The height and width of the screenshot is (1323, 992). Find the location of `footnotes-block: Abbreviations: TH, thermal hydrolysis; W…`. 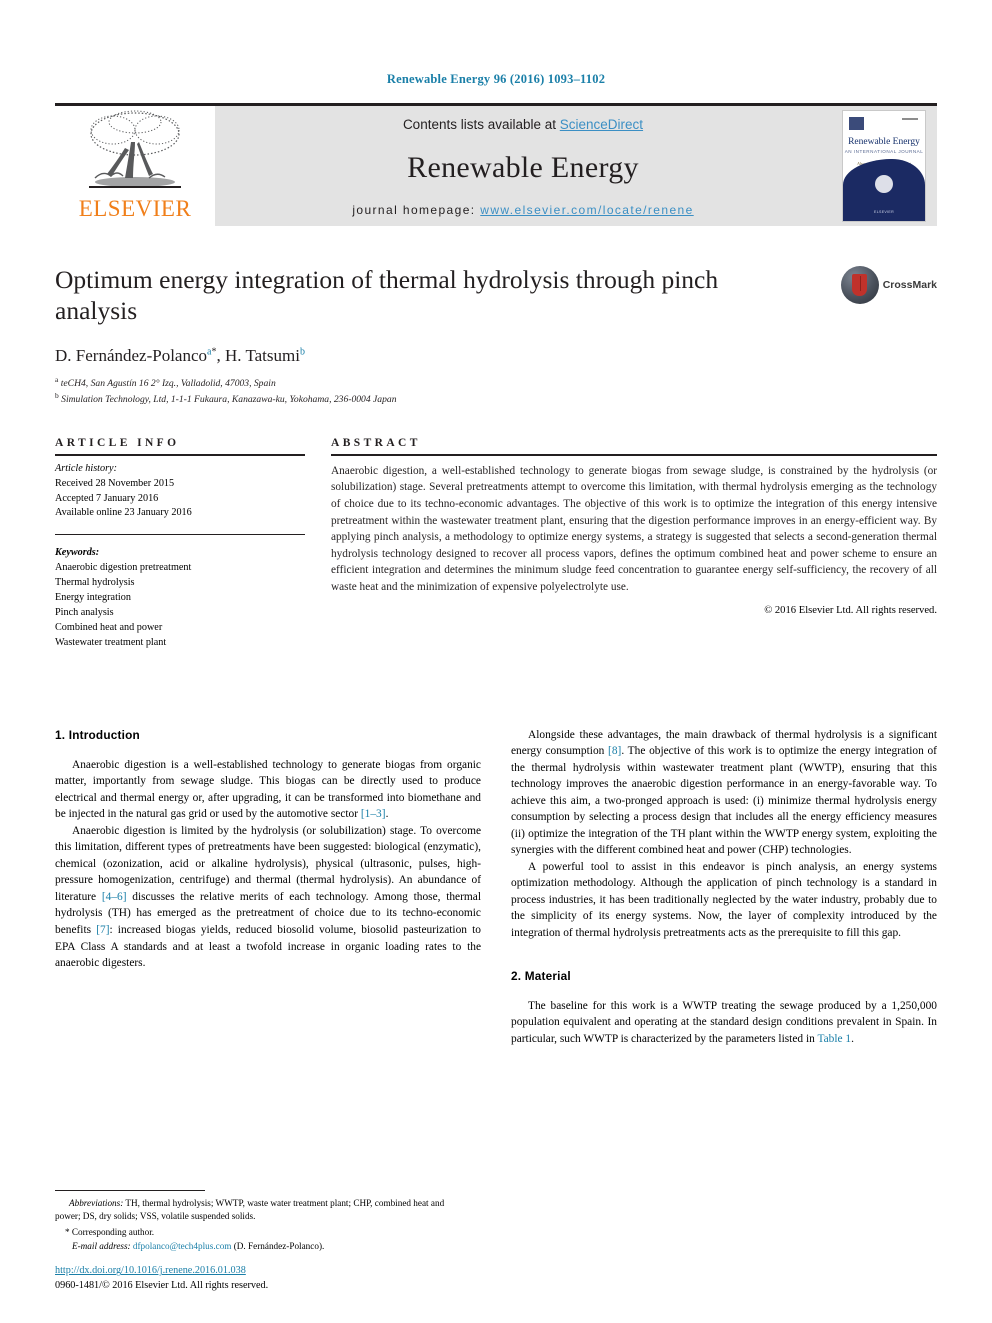

footnotes-block: Abbreviations: TH, thermal hydrolysis; W… is located at coordinates (255, 1221).